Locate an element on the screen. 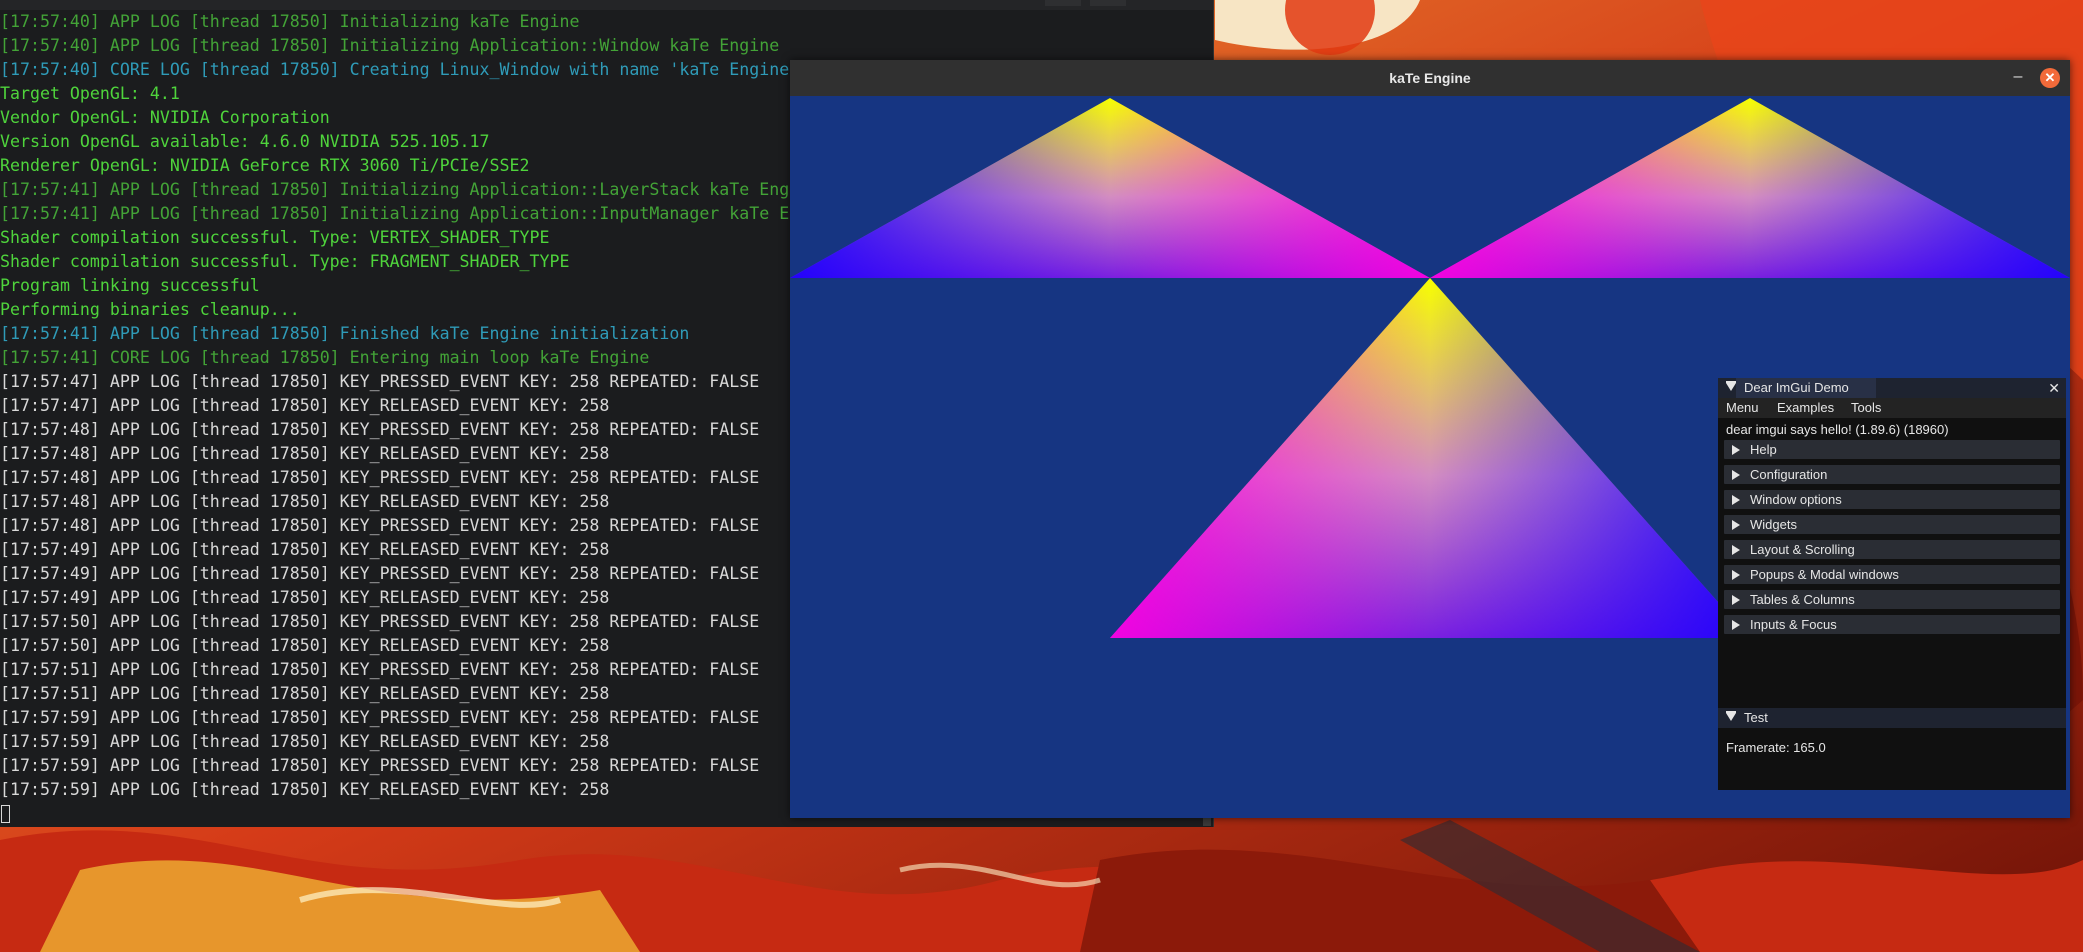 The width and height of the screenshot is (2083, 952). window-title: kaTe Engine is located at coordinates (1430, 78).